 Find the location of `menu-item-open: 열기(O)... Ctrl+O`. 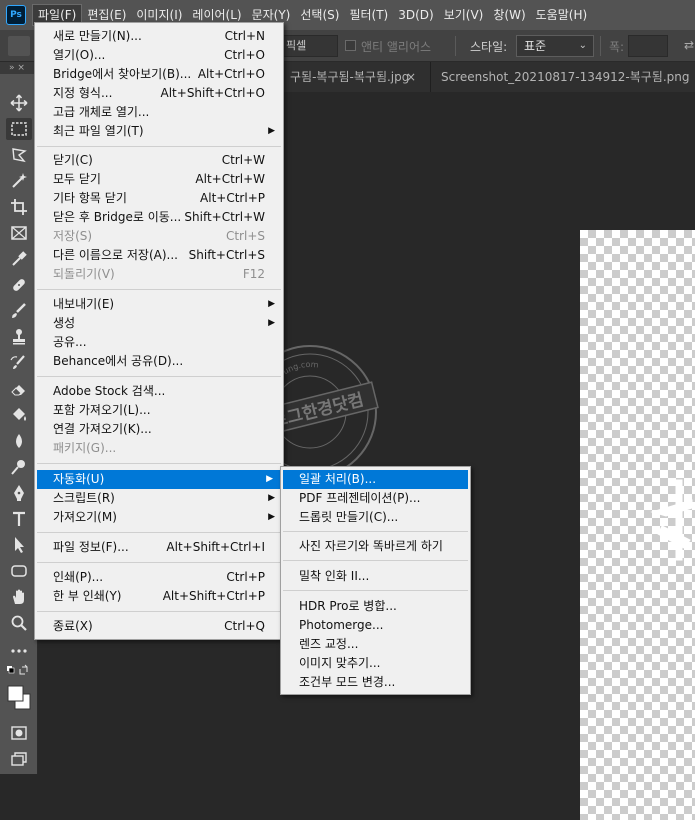

menu-item-open: 열기(O)... Ctrl+O is located at coordinates (159, 55).